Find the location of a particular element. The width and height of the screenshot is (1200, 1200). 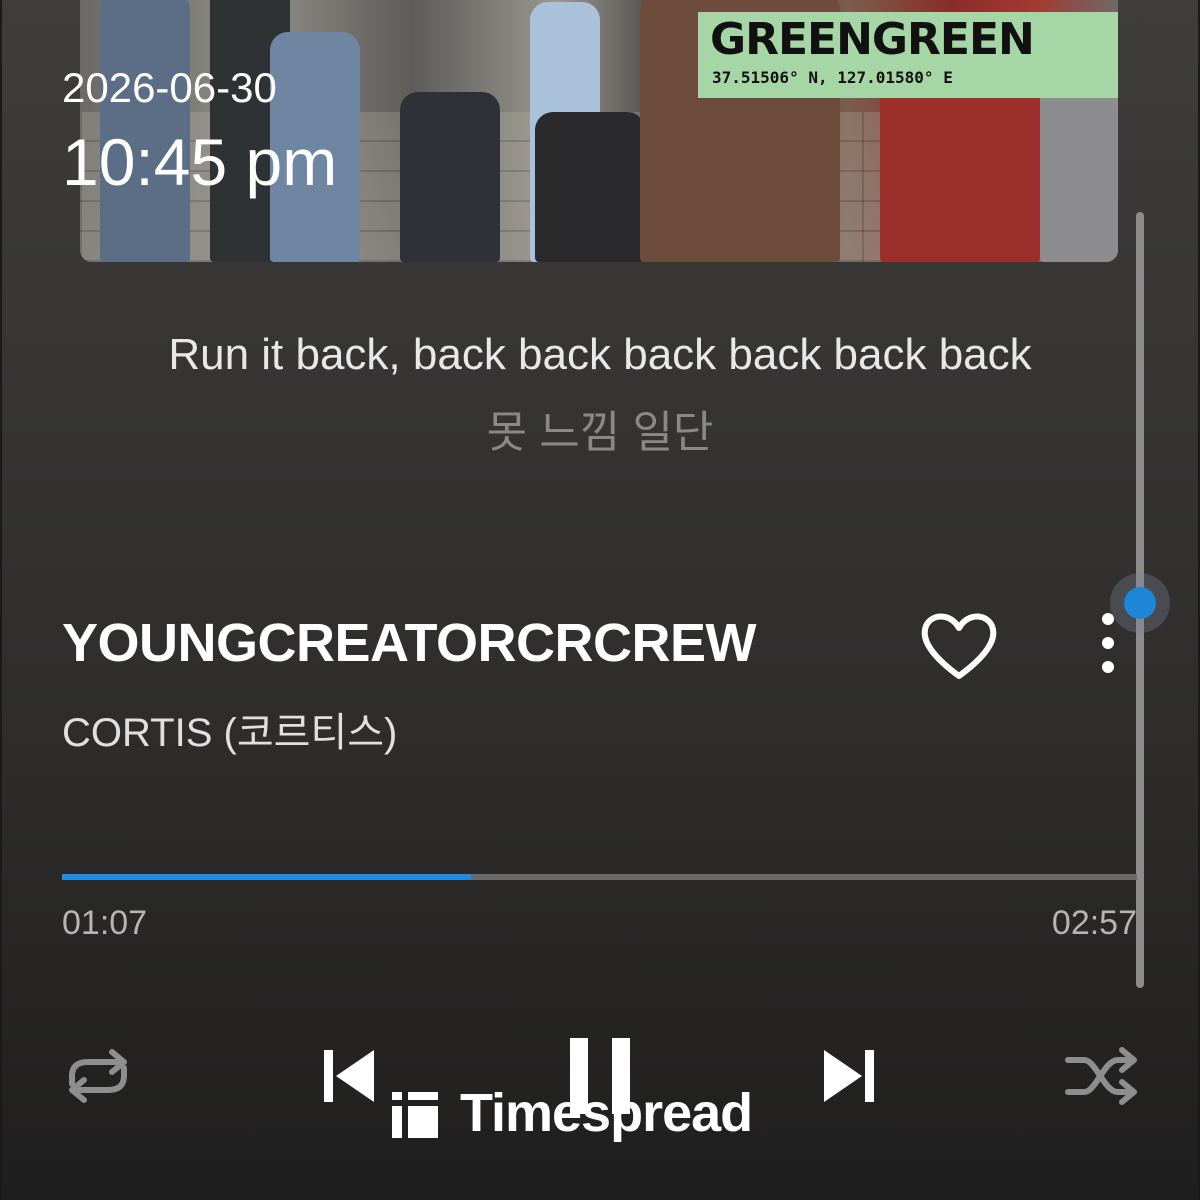

left-frame-edge is located at coordinates (1, 600).